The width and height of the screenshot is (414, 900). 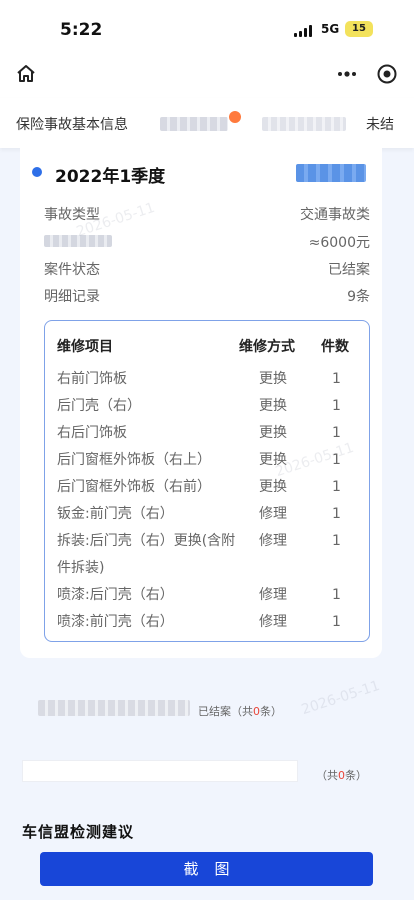 I want to click on network-label: 5G, so click(x=330, y=29).